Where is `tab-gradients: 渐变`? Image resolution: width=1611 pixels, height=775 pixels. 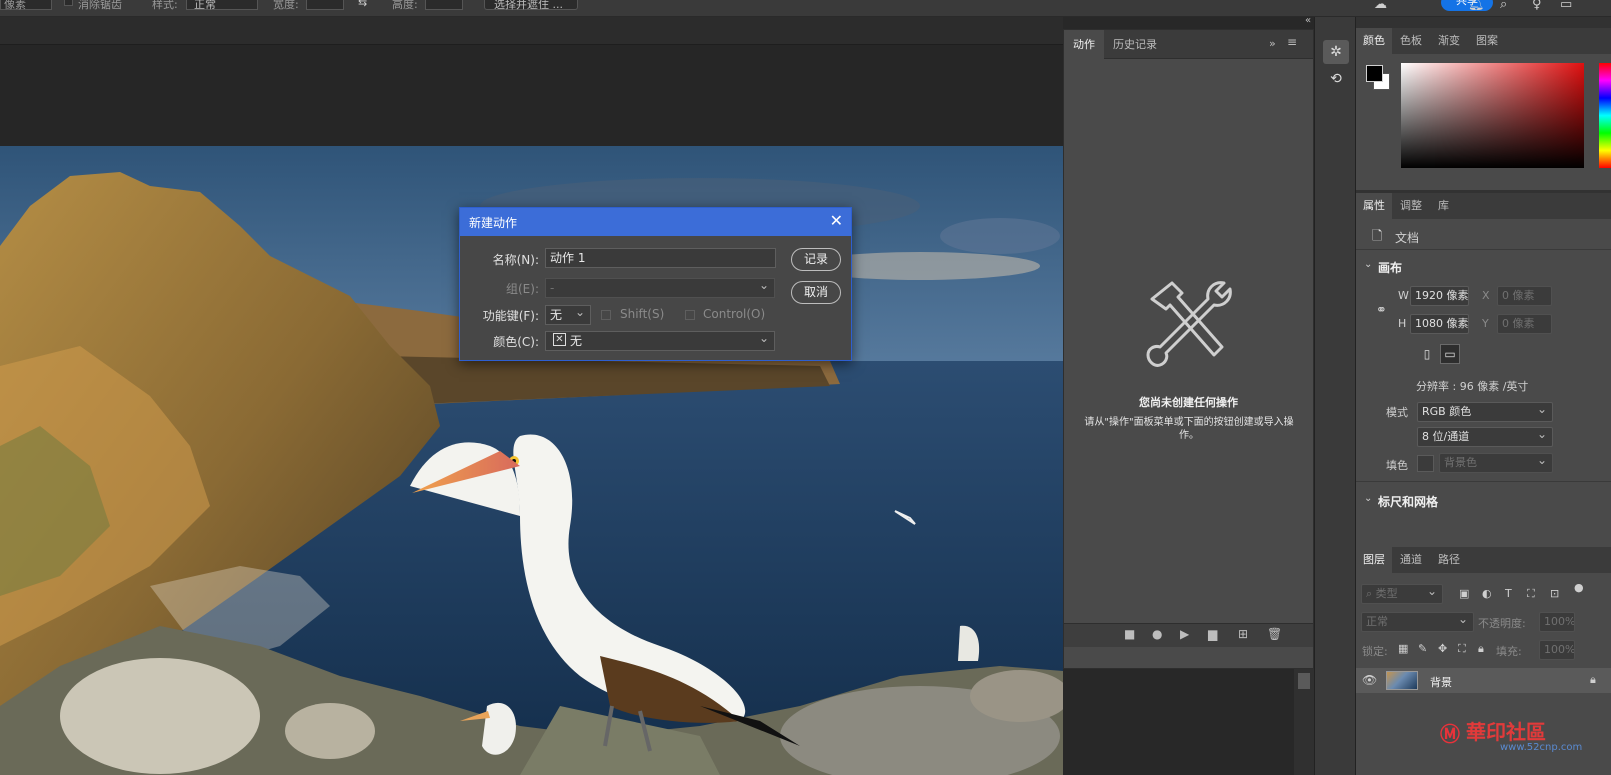 tab-gradients: 渐变 is located at coordinates (1449, 41).